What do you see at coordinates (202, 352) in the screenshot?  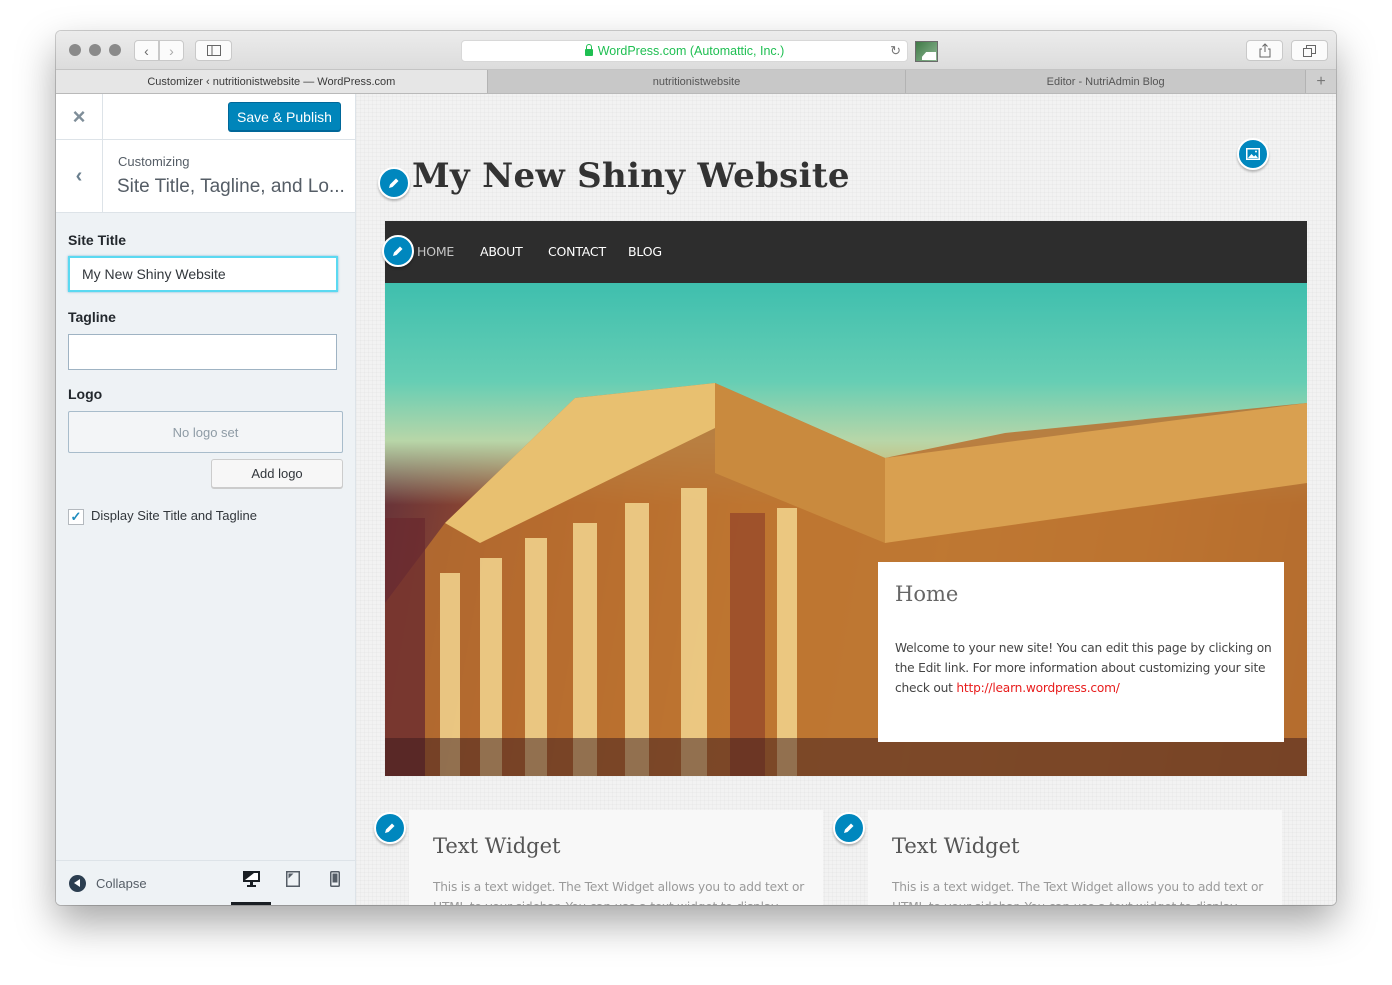 I see `tagline-input` at bounding box center [202, 352].